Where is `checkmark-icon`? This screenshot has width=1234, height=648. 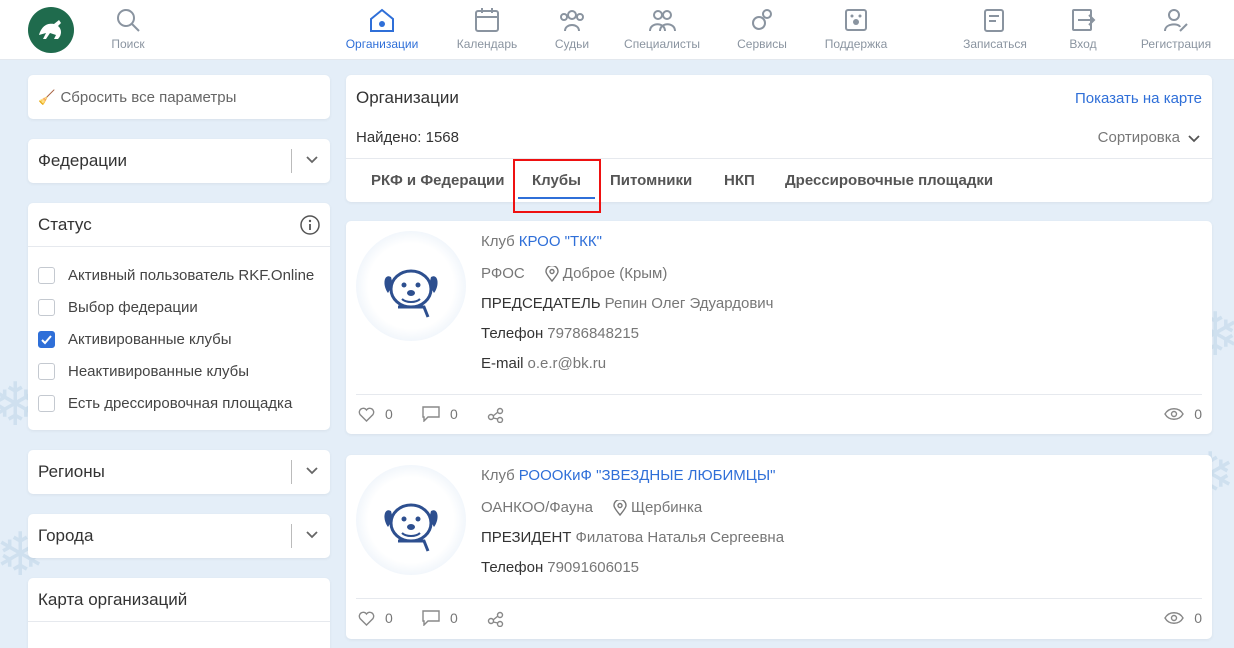 checkmark-icon is located at coordinates (46, 340).